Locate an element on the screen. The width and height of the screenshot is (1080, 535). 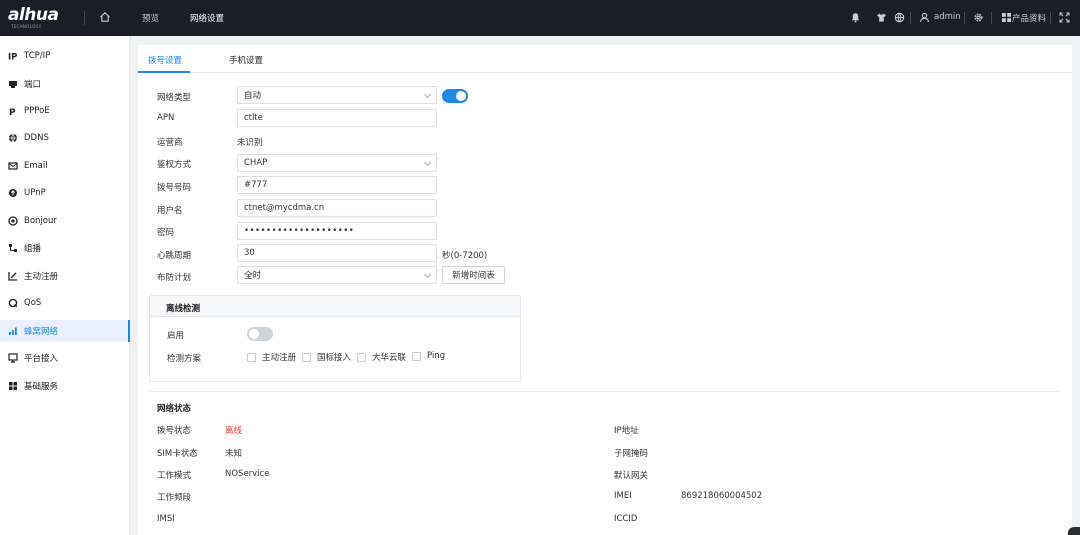
sidebar-item-cellular: 蜂窝网络 is located at coordinates (65, 331).